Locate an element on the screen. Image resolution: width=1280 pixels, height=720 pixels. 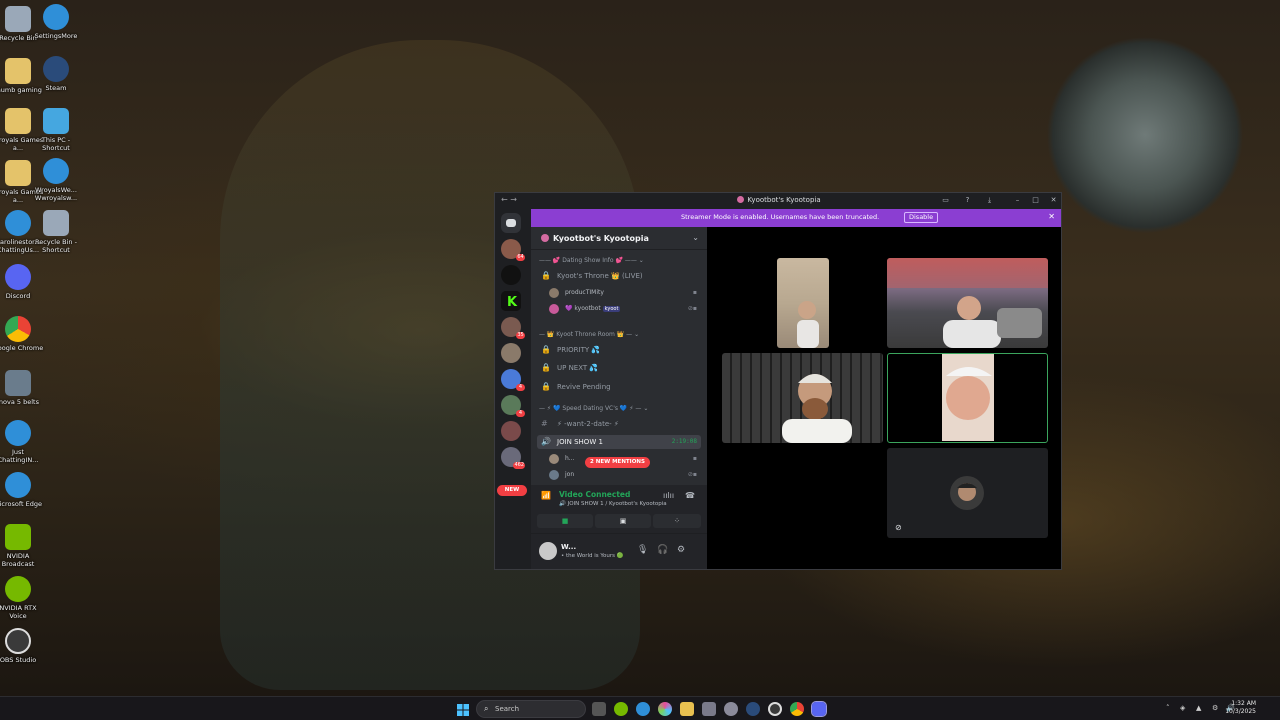
folder-icon is located at coordinates (18, 71).